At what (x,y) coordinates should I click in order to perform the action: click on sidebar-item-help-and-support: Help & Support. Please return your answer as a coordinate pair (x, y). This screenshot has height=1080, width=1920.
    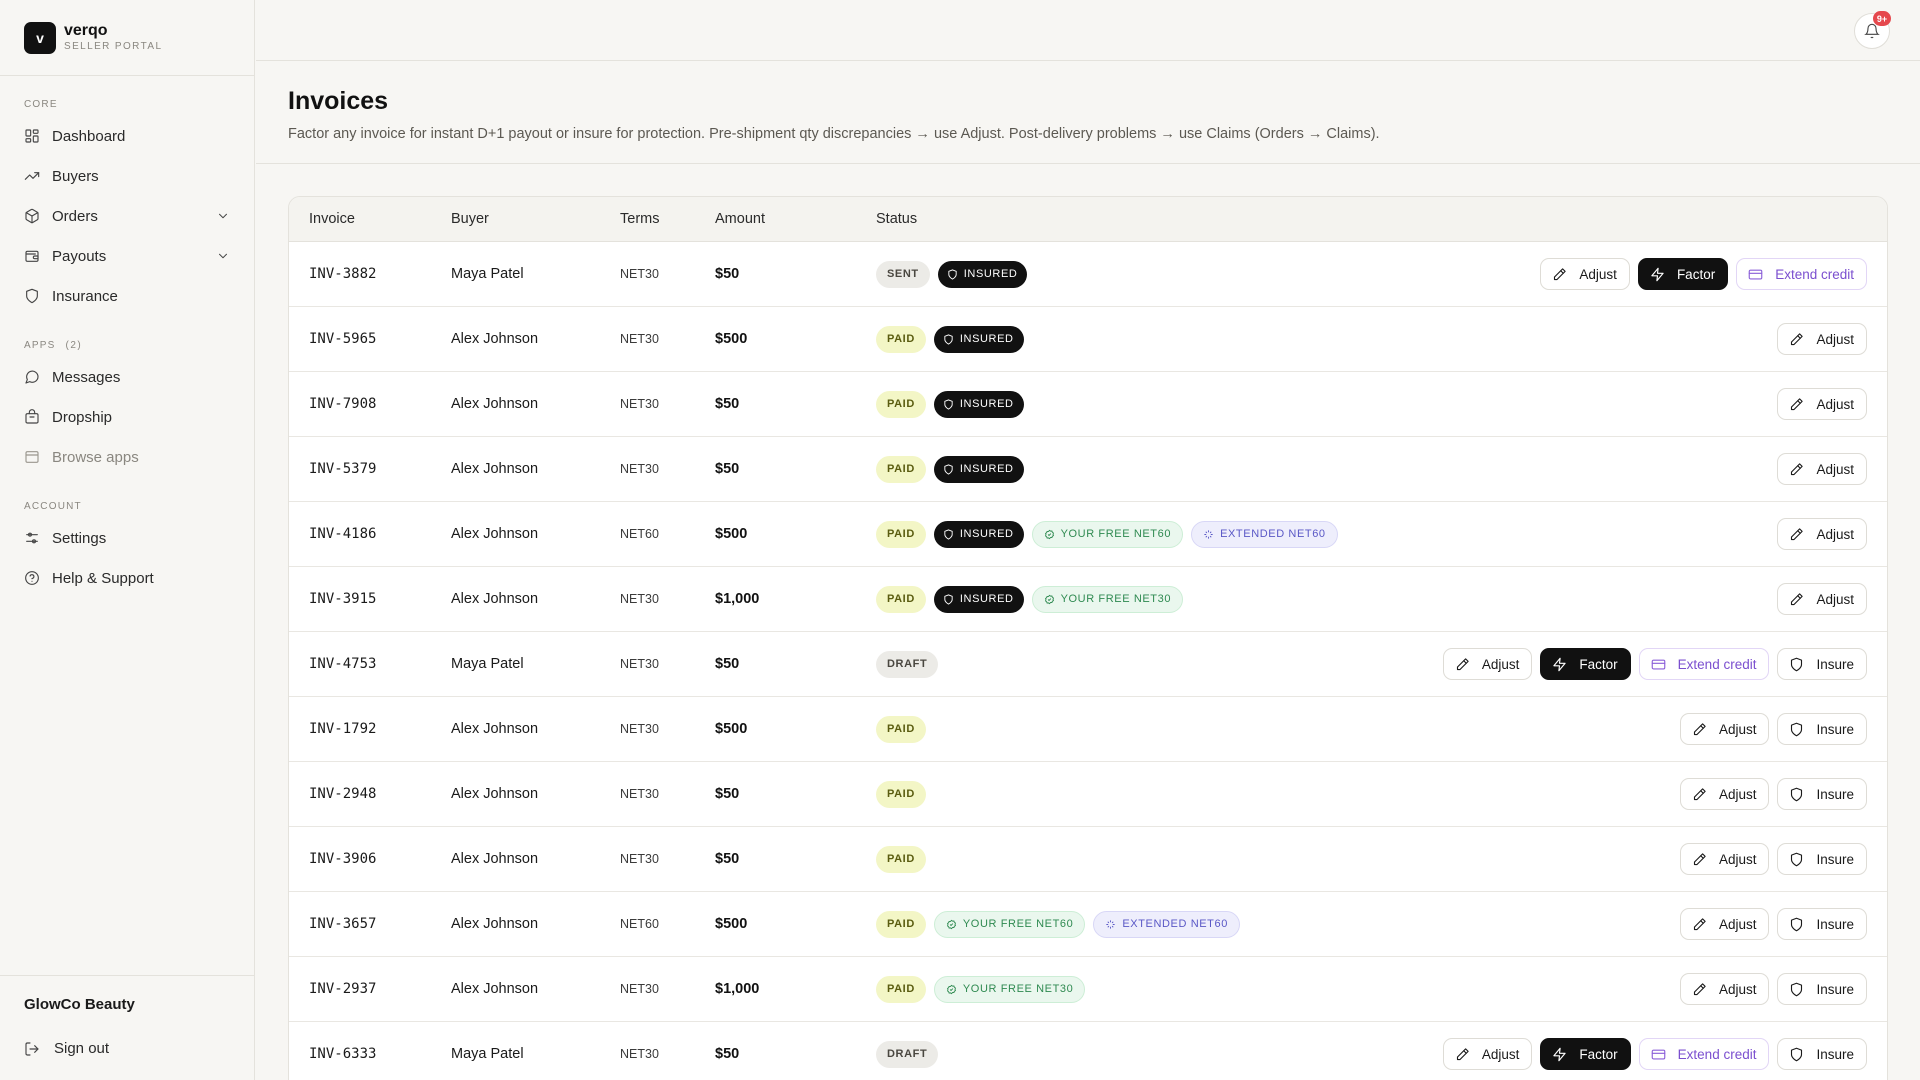
    Looking at the image, I should click on (127, 578).